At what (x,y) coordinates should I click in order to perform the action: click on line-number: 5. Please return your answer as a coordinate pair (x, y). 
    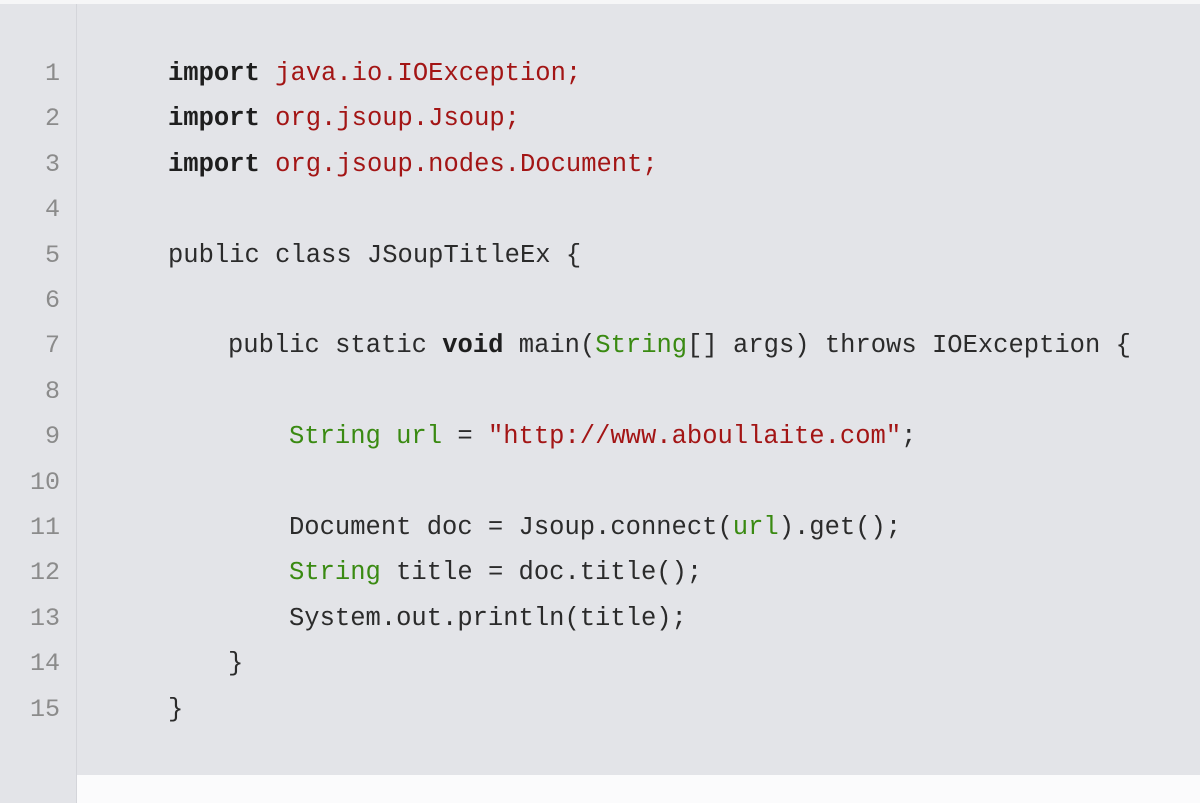
    Looking at the image, I should click on (52, 255).